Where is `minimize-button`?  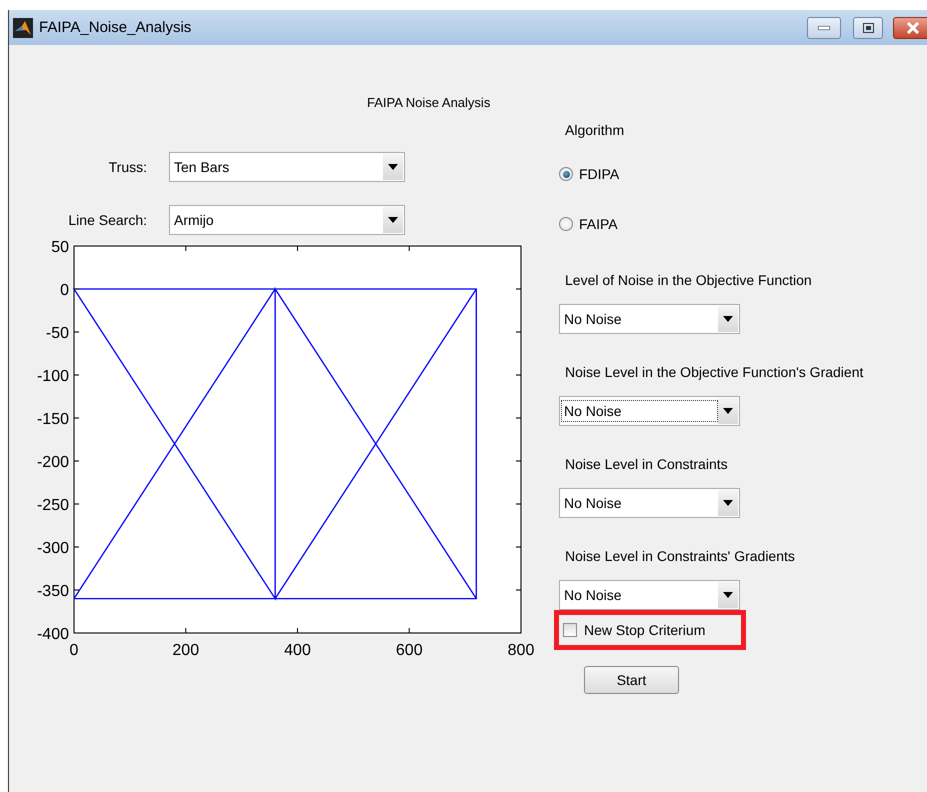
minimize-button is located at coordinates (824, 27).